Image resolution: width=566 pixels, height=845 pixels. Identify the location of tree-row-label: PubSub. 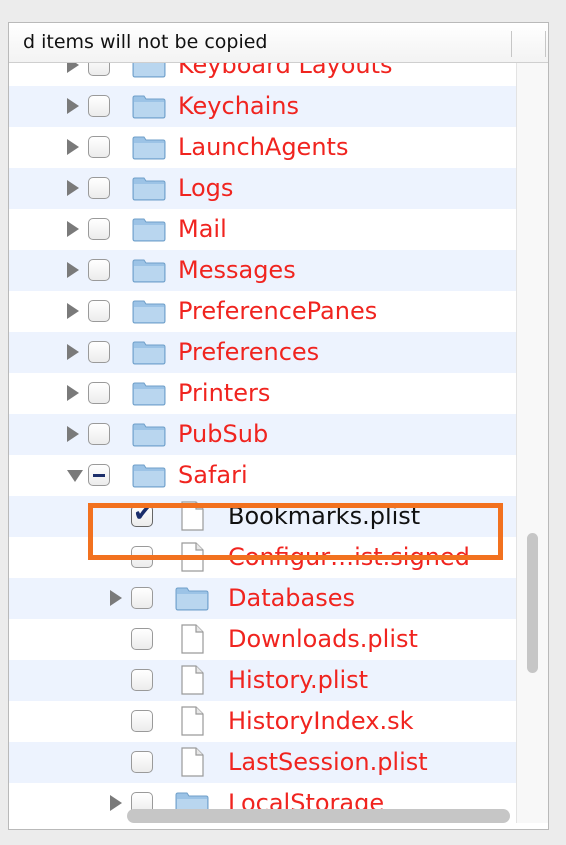
(223, 434).